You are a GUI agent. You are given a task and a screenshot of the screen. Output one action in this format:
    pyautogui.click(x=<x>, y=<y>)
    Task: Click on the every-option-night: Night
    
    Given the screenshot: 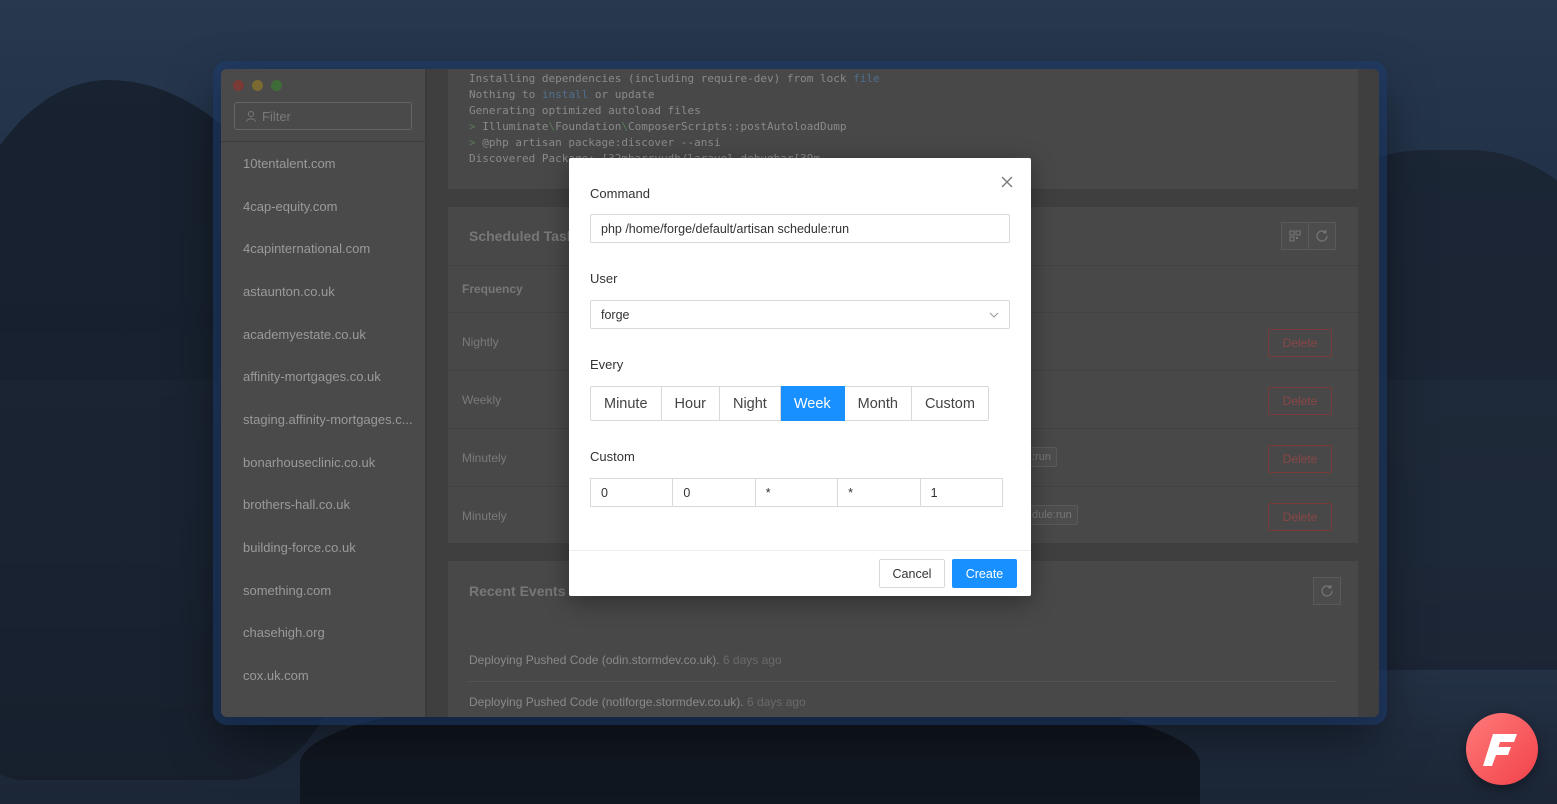 What is the action you would take?
    pyautogui.click(x=750, y=403)
    